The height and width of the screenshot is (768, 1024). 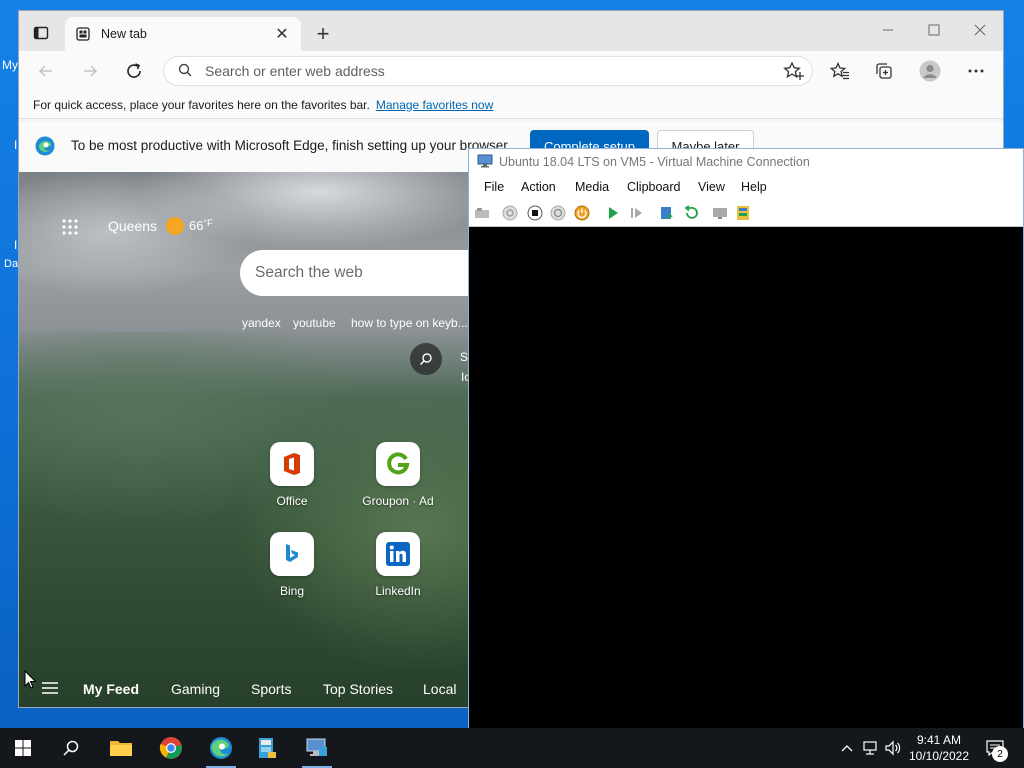 I want to click on linkedin-icon, so click(x=398, y=554).